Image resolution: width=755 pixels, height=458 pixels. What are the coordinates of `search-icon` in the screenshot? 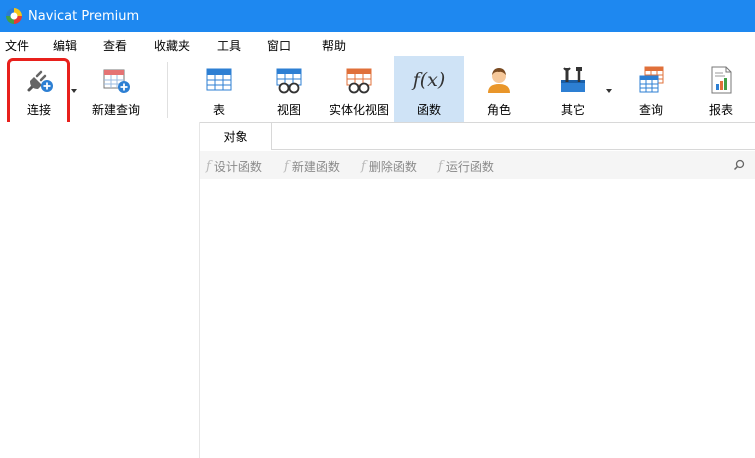 It's located at (739, 165).